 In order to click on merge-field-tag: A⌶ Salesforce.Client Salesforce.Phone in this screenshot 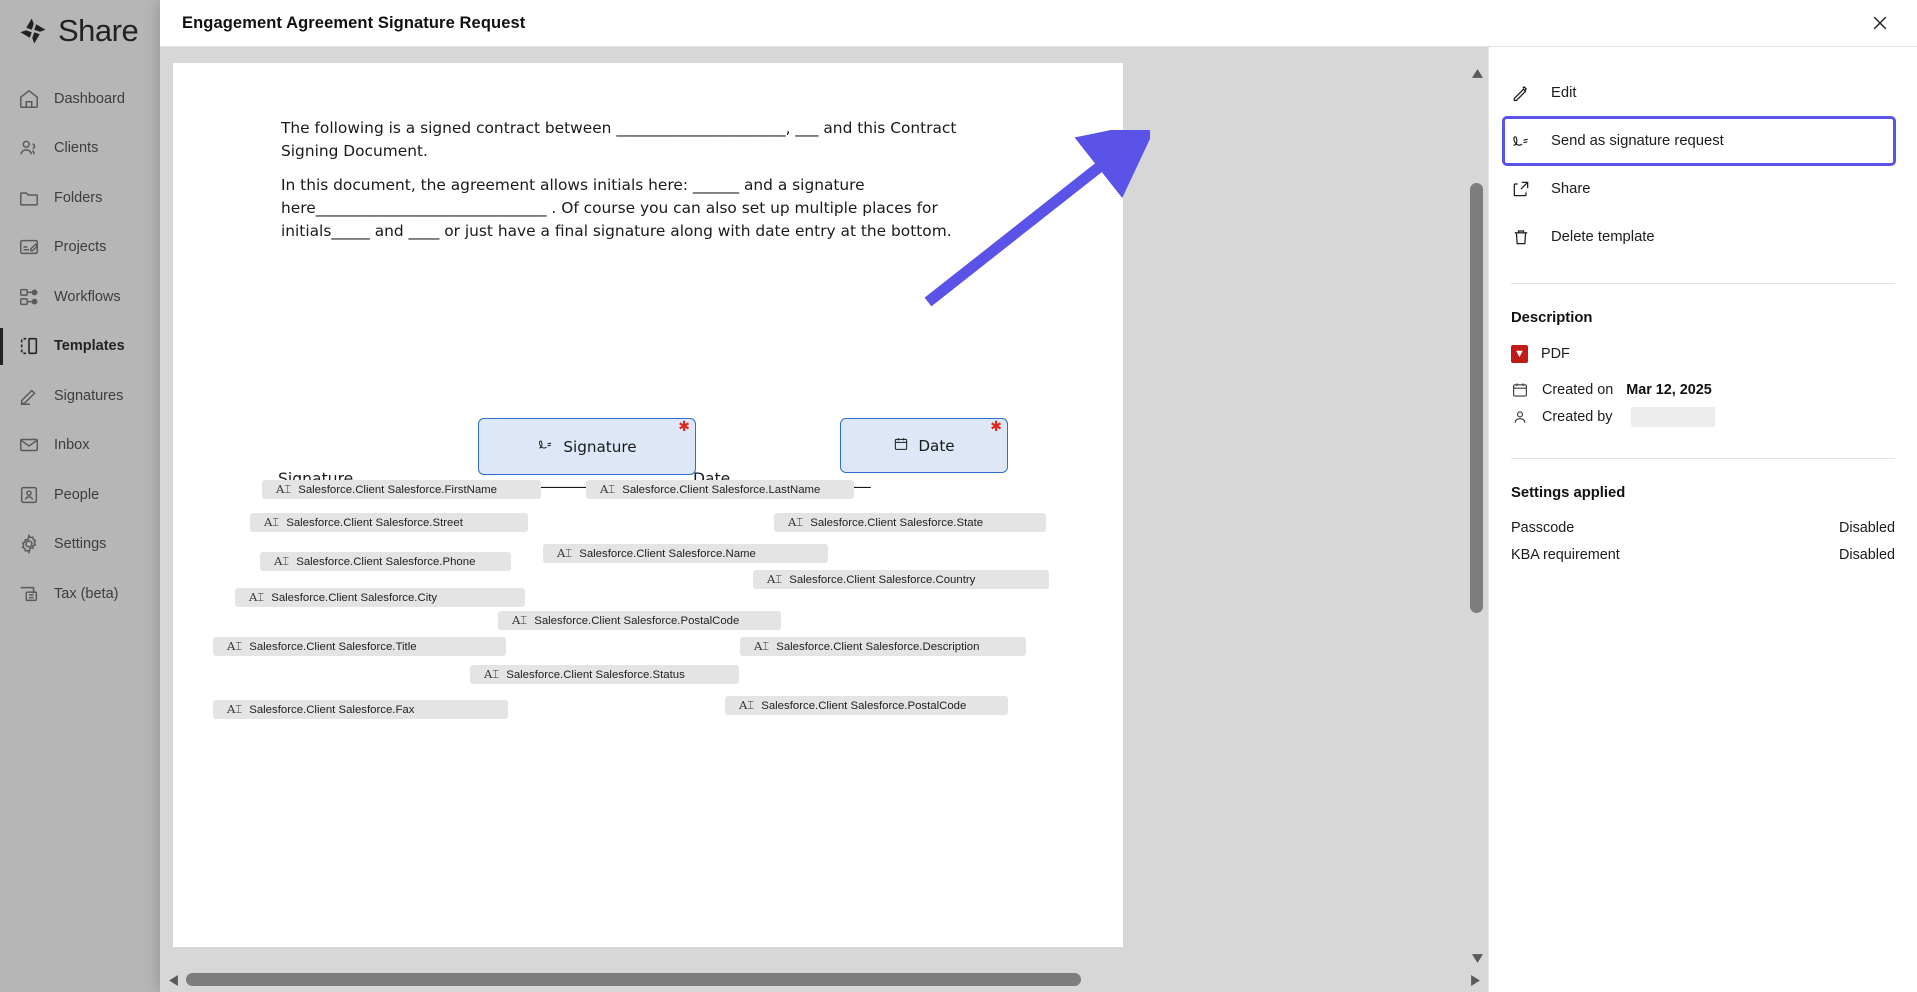, I will do `click(385, 561)`.